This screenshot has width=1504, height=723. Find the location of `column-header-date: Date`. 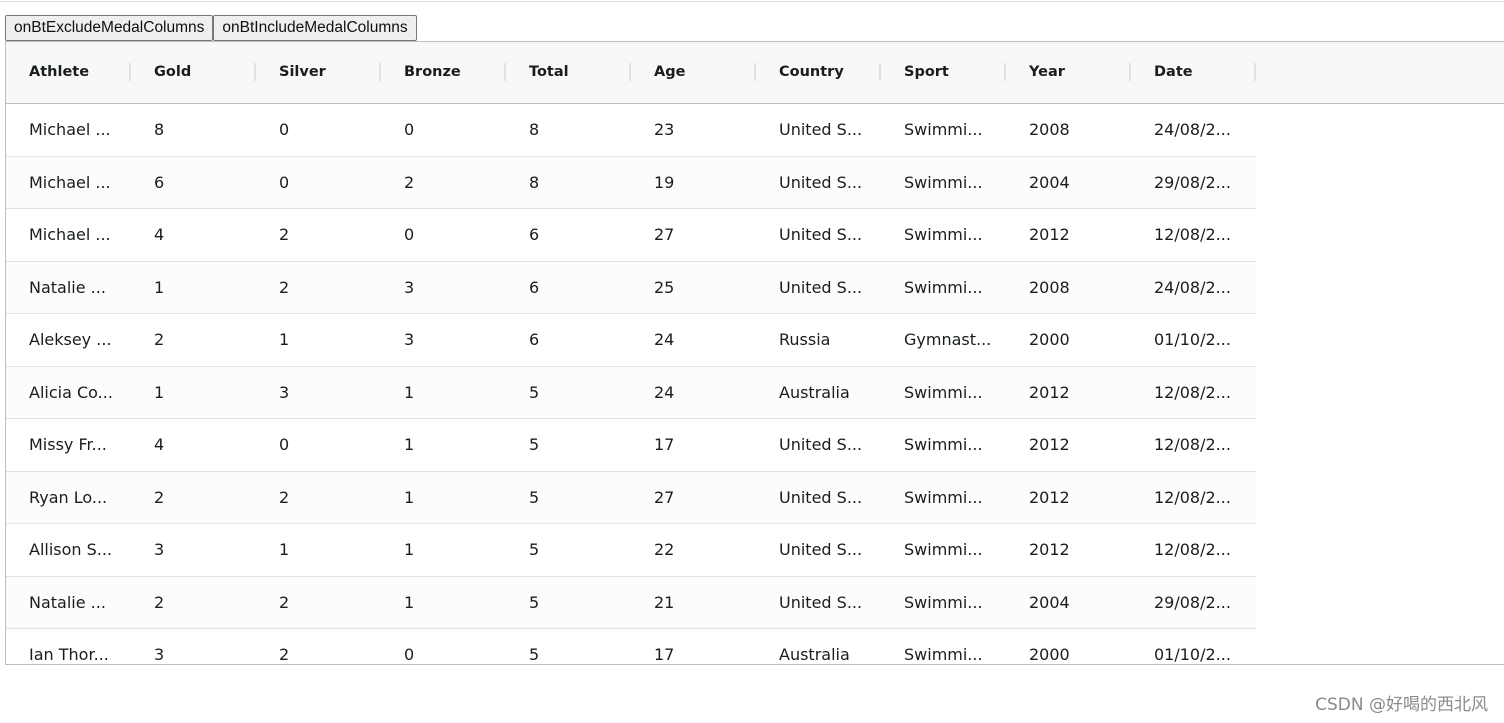

column-header-date: Date is located at coordinates (1193, 72).